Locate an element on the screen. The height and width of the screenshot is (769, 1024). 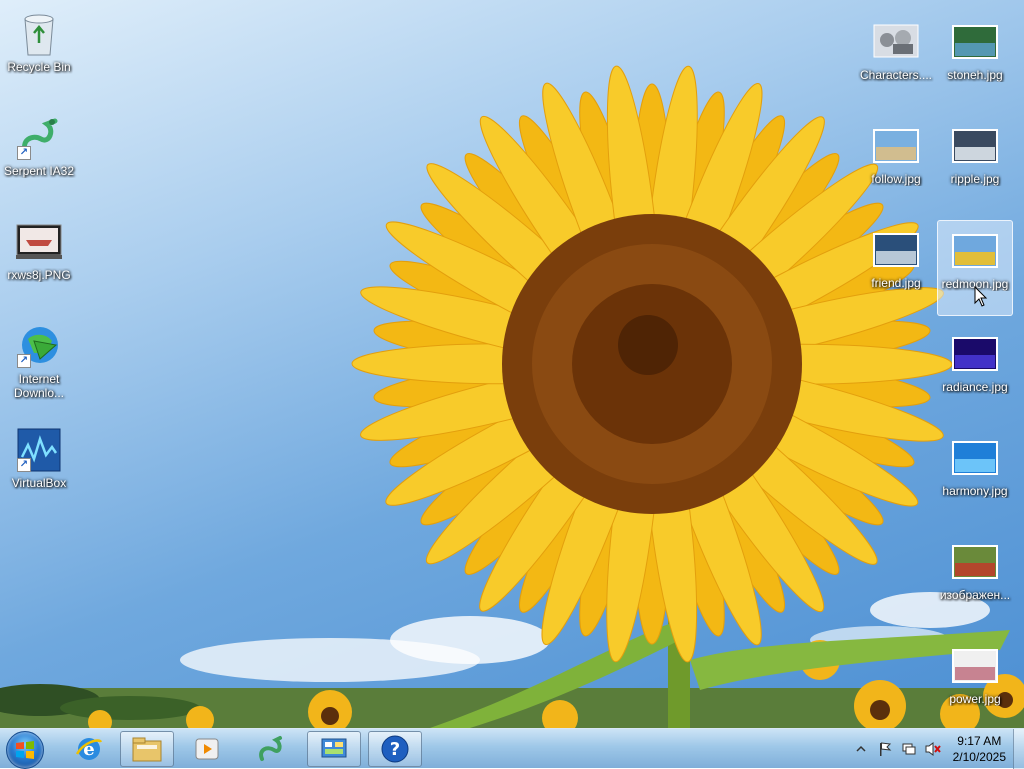
show-hidden-icons-chevron-icon is located at coordinates (861, 749).